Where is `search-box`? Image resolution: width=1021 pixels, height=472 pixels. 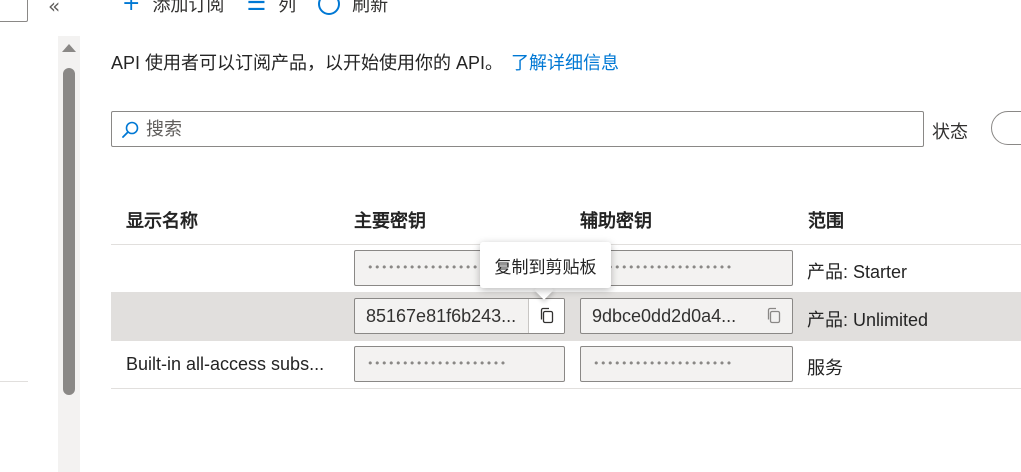 search-box is located at coordinates (517, 129).